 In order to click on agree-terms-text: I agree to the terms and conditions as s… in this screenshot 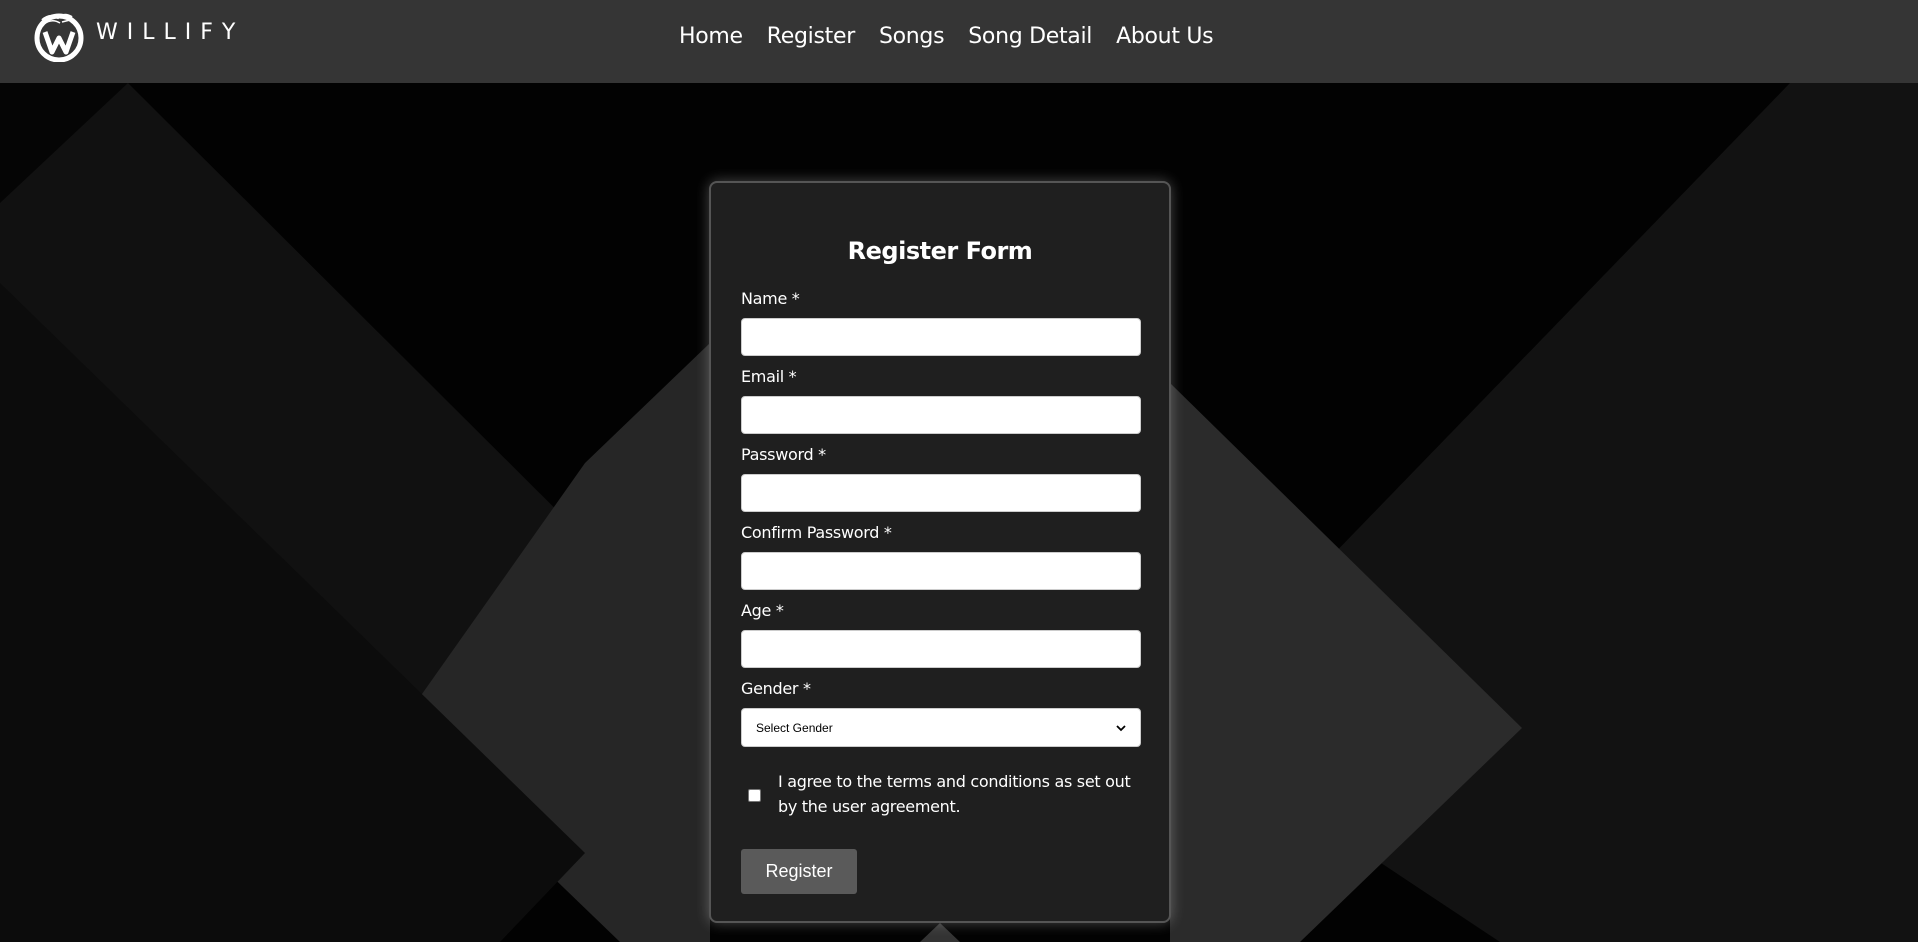, I will do `click(954, 794)`.